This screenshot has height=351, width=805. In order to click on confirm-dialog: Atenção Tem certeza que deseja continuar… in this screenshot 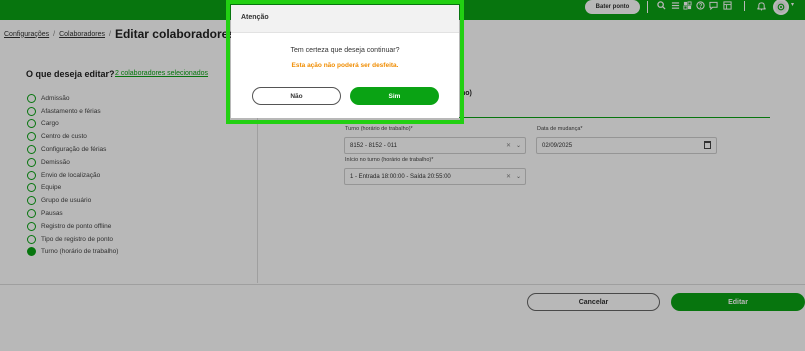, I will do `click(345, 61)`.